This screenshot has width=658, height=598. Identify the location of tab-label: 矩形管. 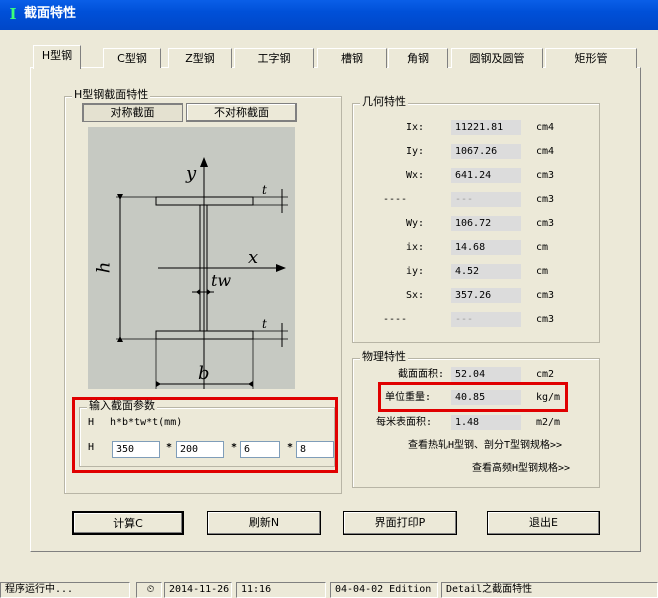
(591, 58).